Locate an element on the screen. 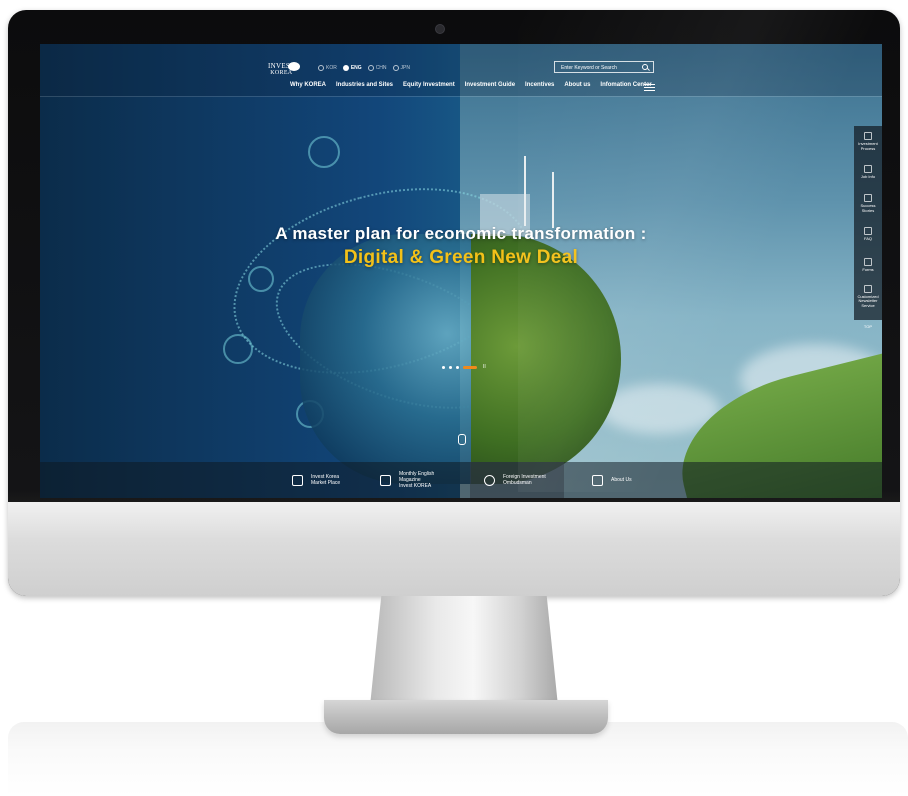  quick-newsletter: Customized Newsletter Service is located at coordinates (868, 296).